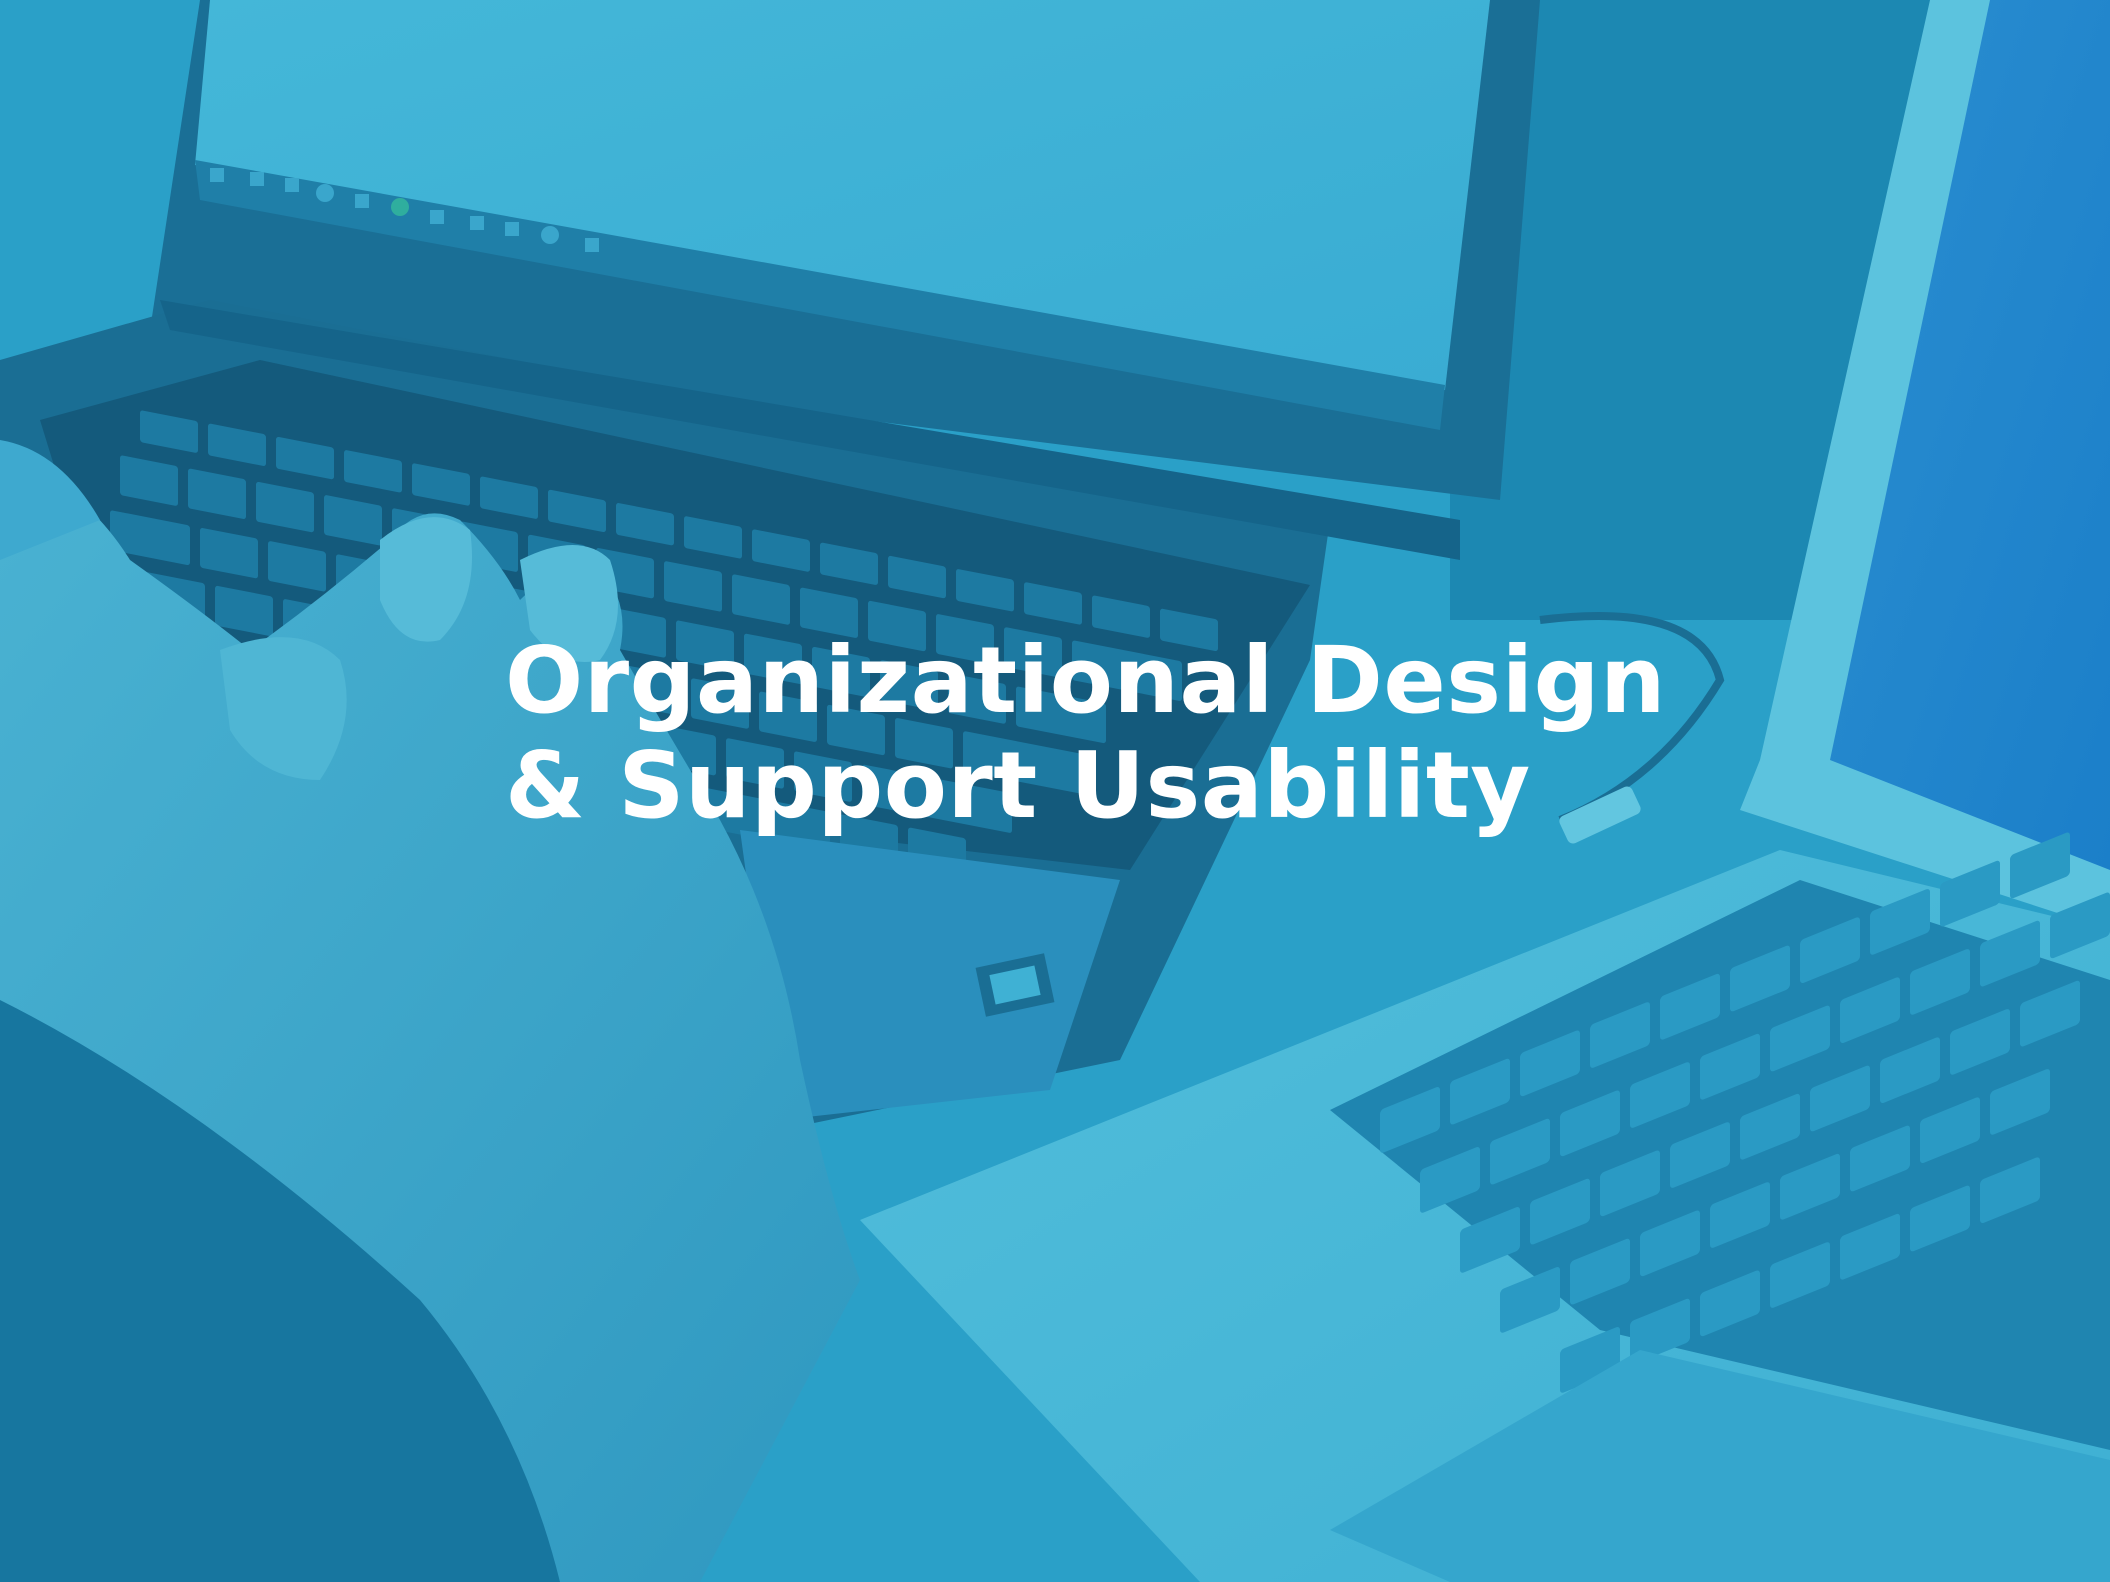 The height and width of the screenshot is (1582, 2110). I want to click on title-line-1: Organizational Design, so click(1085, 680).